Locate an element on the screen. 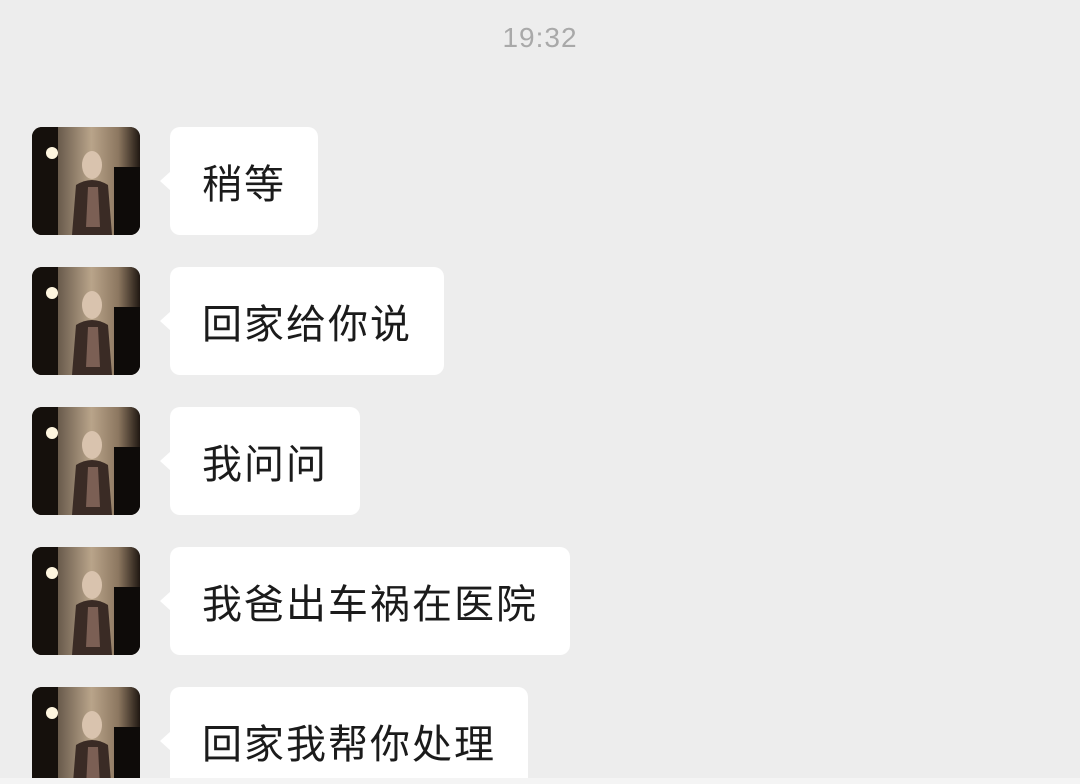 This screenshot has width=1080, height=784. message-row: 稍等 is located at coordinates (175, 181).